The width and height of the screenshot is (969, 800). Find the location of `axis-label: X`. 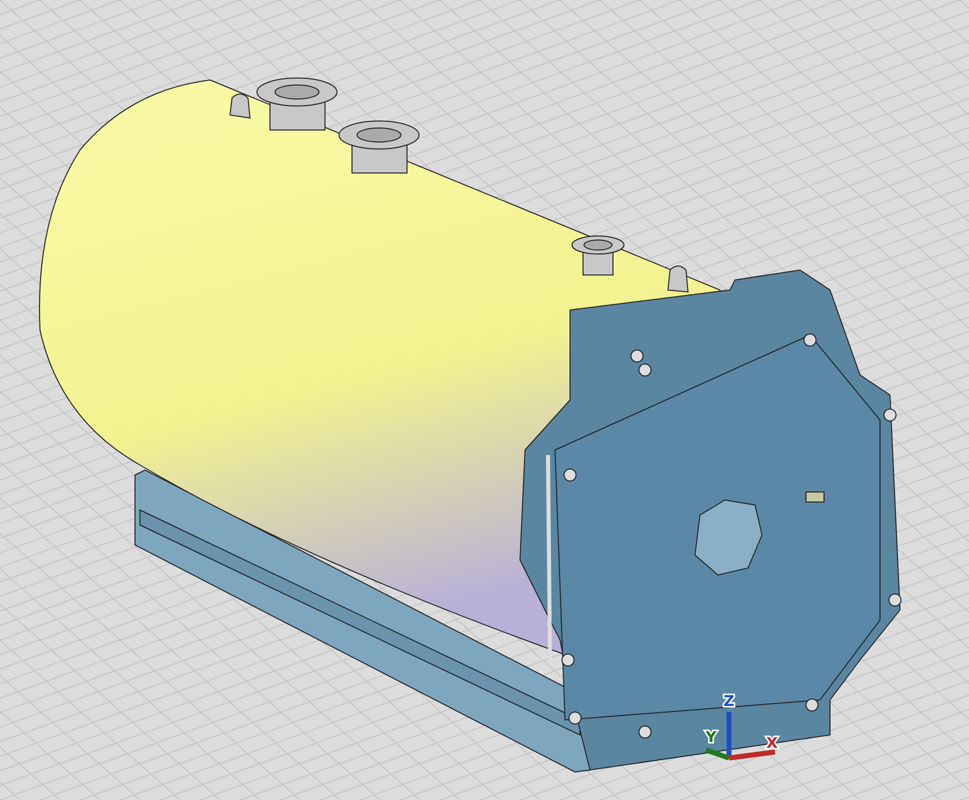

axis-label: X is located at coordinates (772, 743).